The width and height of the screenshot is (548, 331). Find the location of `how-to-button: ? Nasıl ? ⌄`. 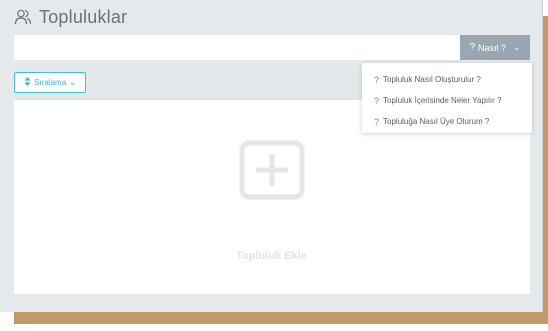

how-to-button: ? Nasıl ? ⌄ is located at coordinates (495, 47).